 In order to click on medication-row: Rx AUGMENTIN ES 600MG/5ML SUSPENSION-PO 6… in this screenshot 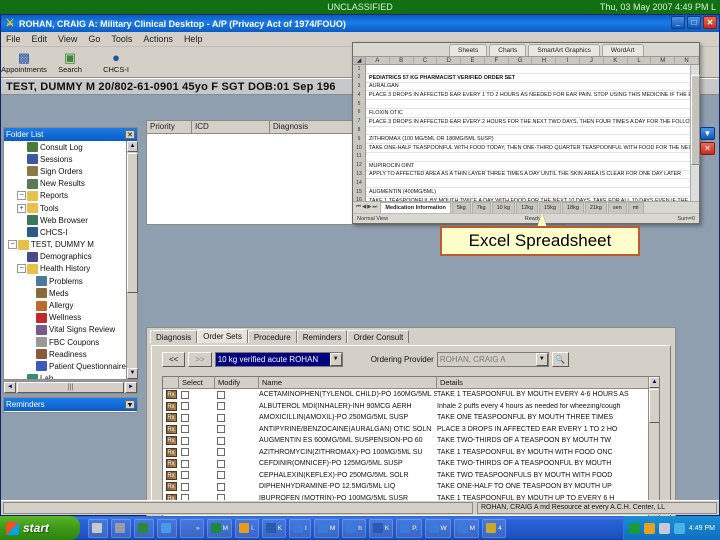, I will do `click(411, 441)`.